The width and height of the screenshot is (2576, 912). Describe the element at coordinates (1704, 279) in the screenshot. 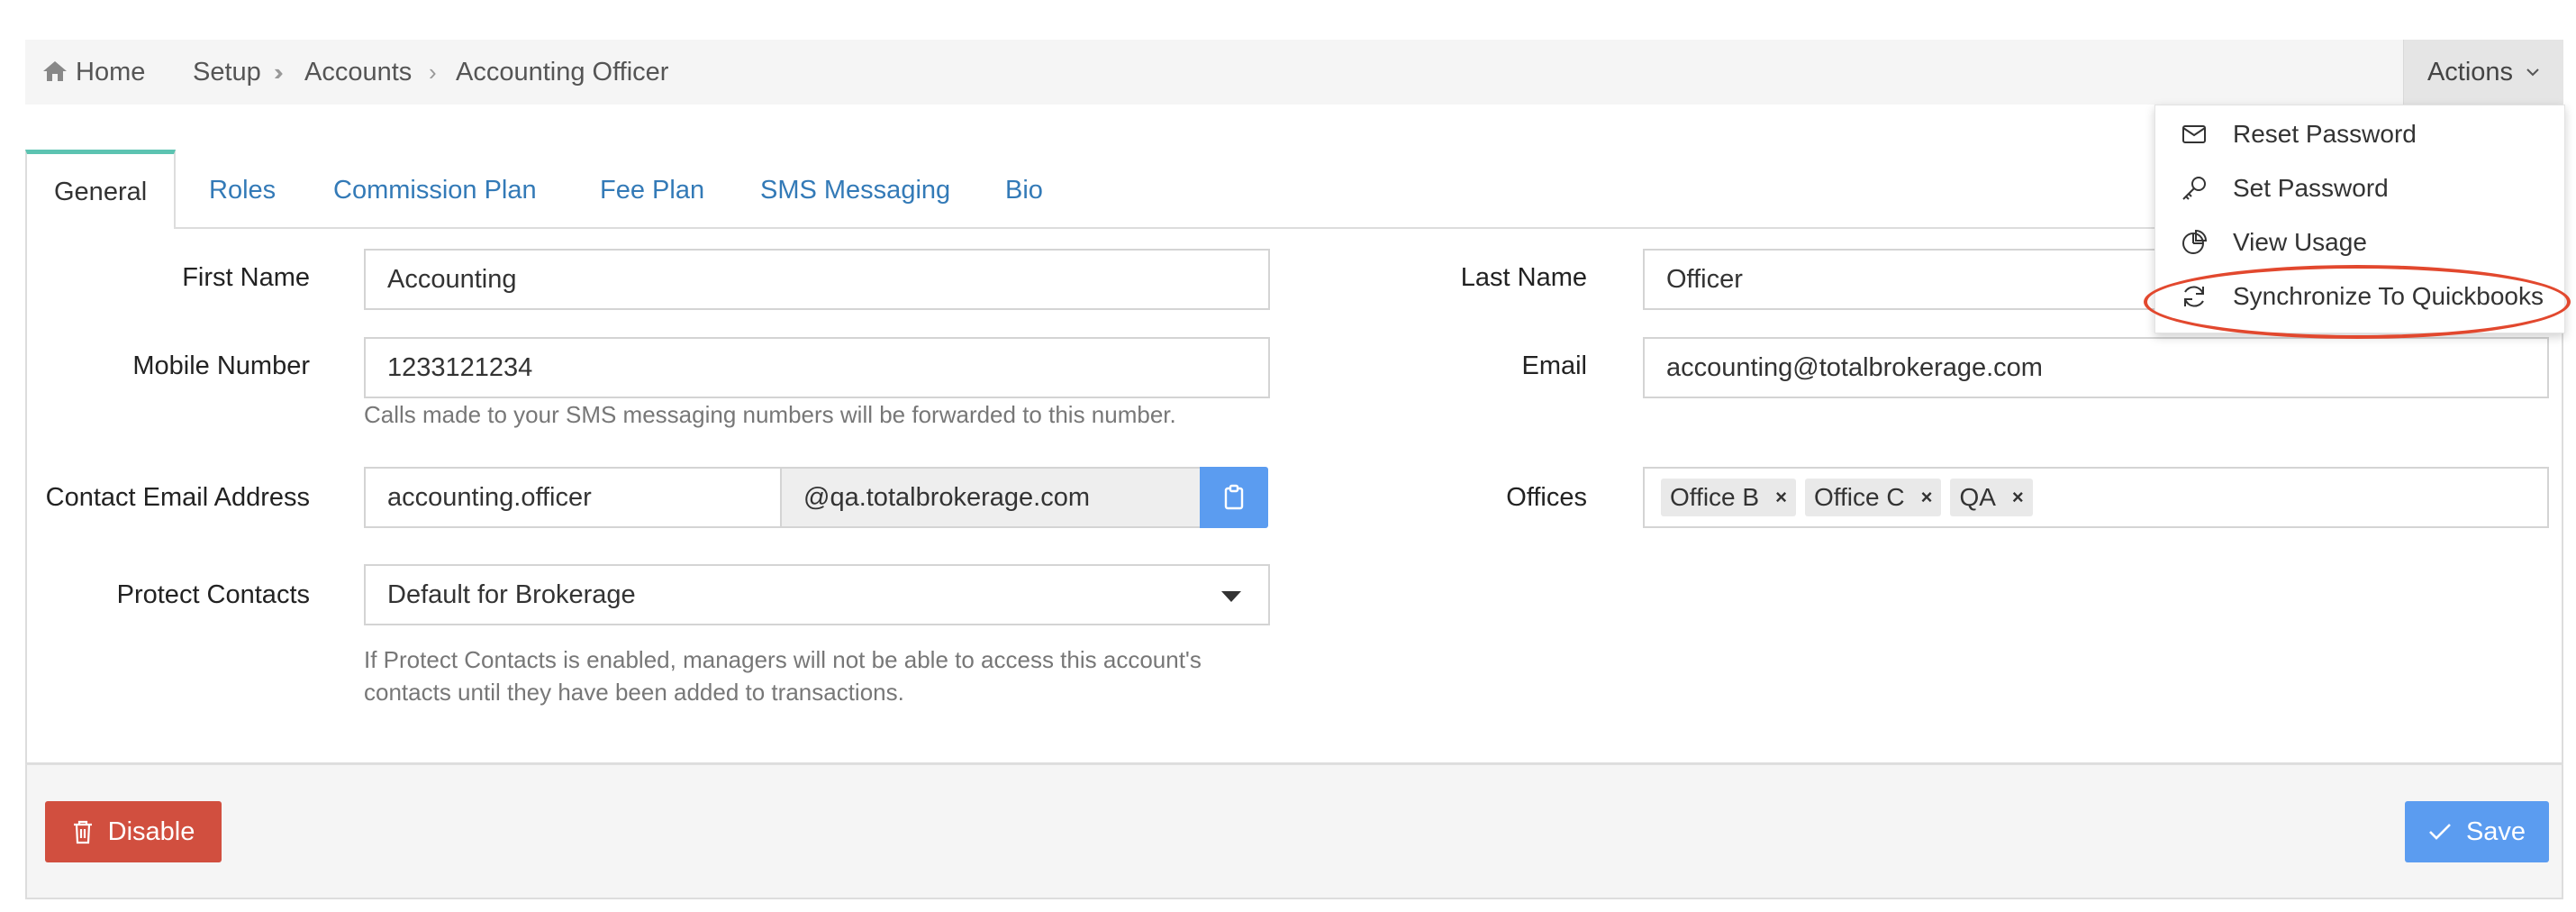

I see `last-name-value: Officer` at that location.